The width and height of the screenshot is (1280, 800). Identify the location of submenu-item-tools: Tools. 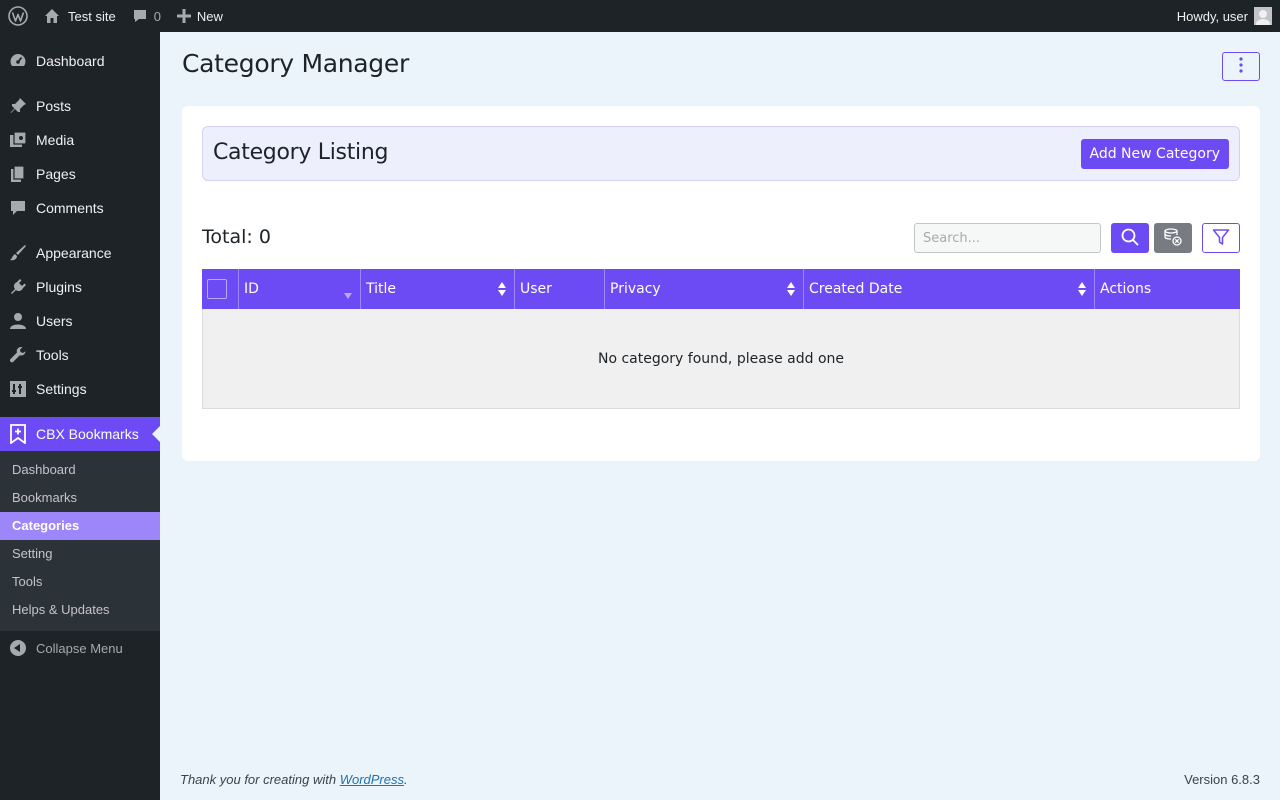
(80, 582).